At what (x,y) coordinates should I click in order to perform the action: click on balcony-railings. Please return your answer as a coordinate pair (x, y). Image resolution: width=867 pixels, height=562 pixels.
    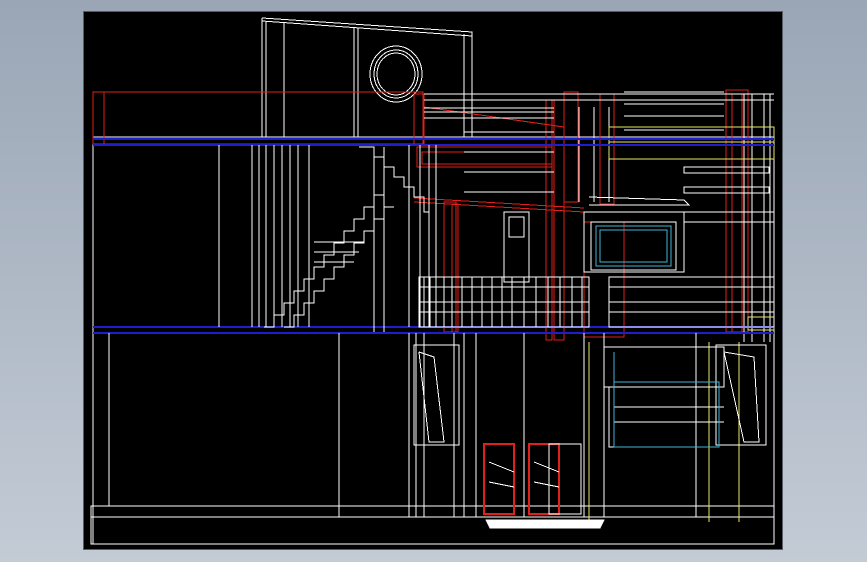
    Looking at the image, I should click on (596, 302).